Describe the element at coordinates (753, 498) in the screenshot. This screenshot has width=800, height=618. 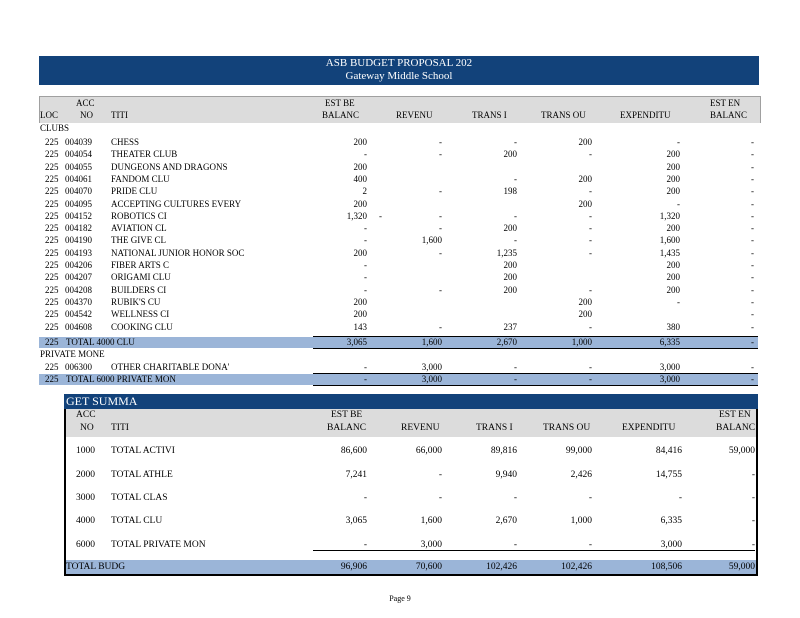
I see `summary-row-end: -` at that location.